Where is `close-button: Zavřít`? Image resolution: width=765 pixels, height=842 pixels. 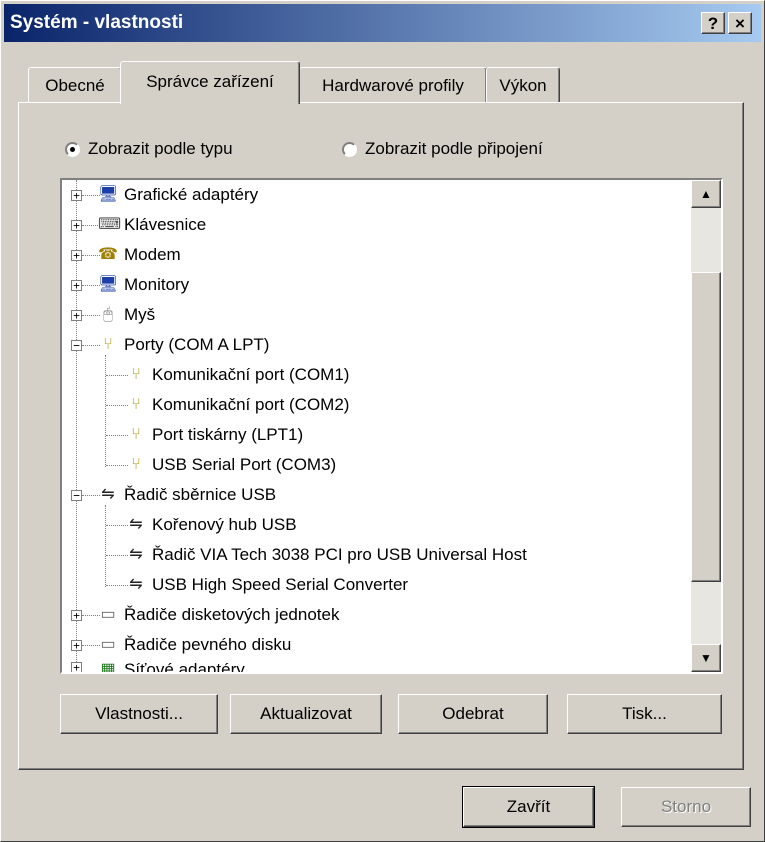
close-button: Zavřít is located at coordinates (528, 807).